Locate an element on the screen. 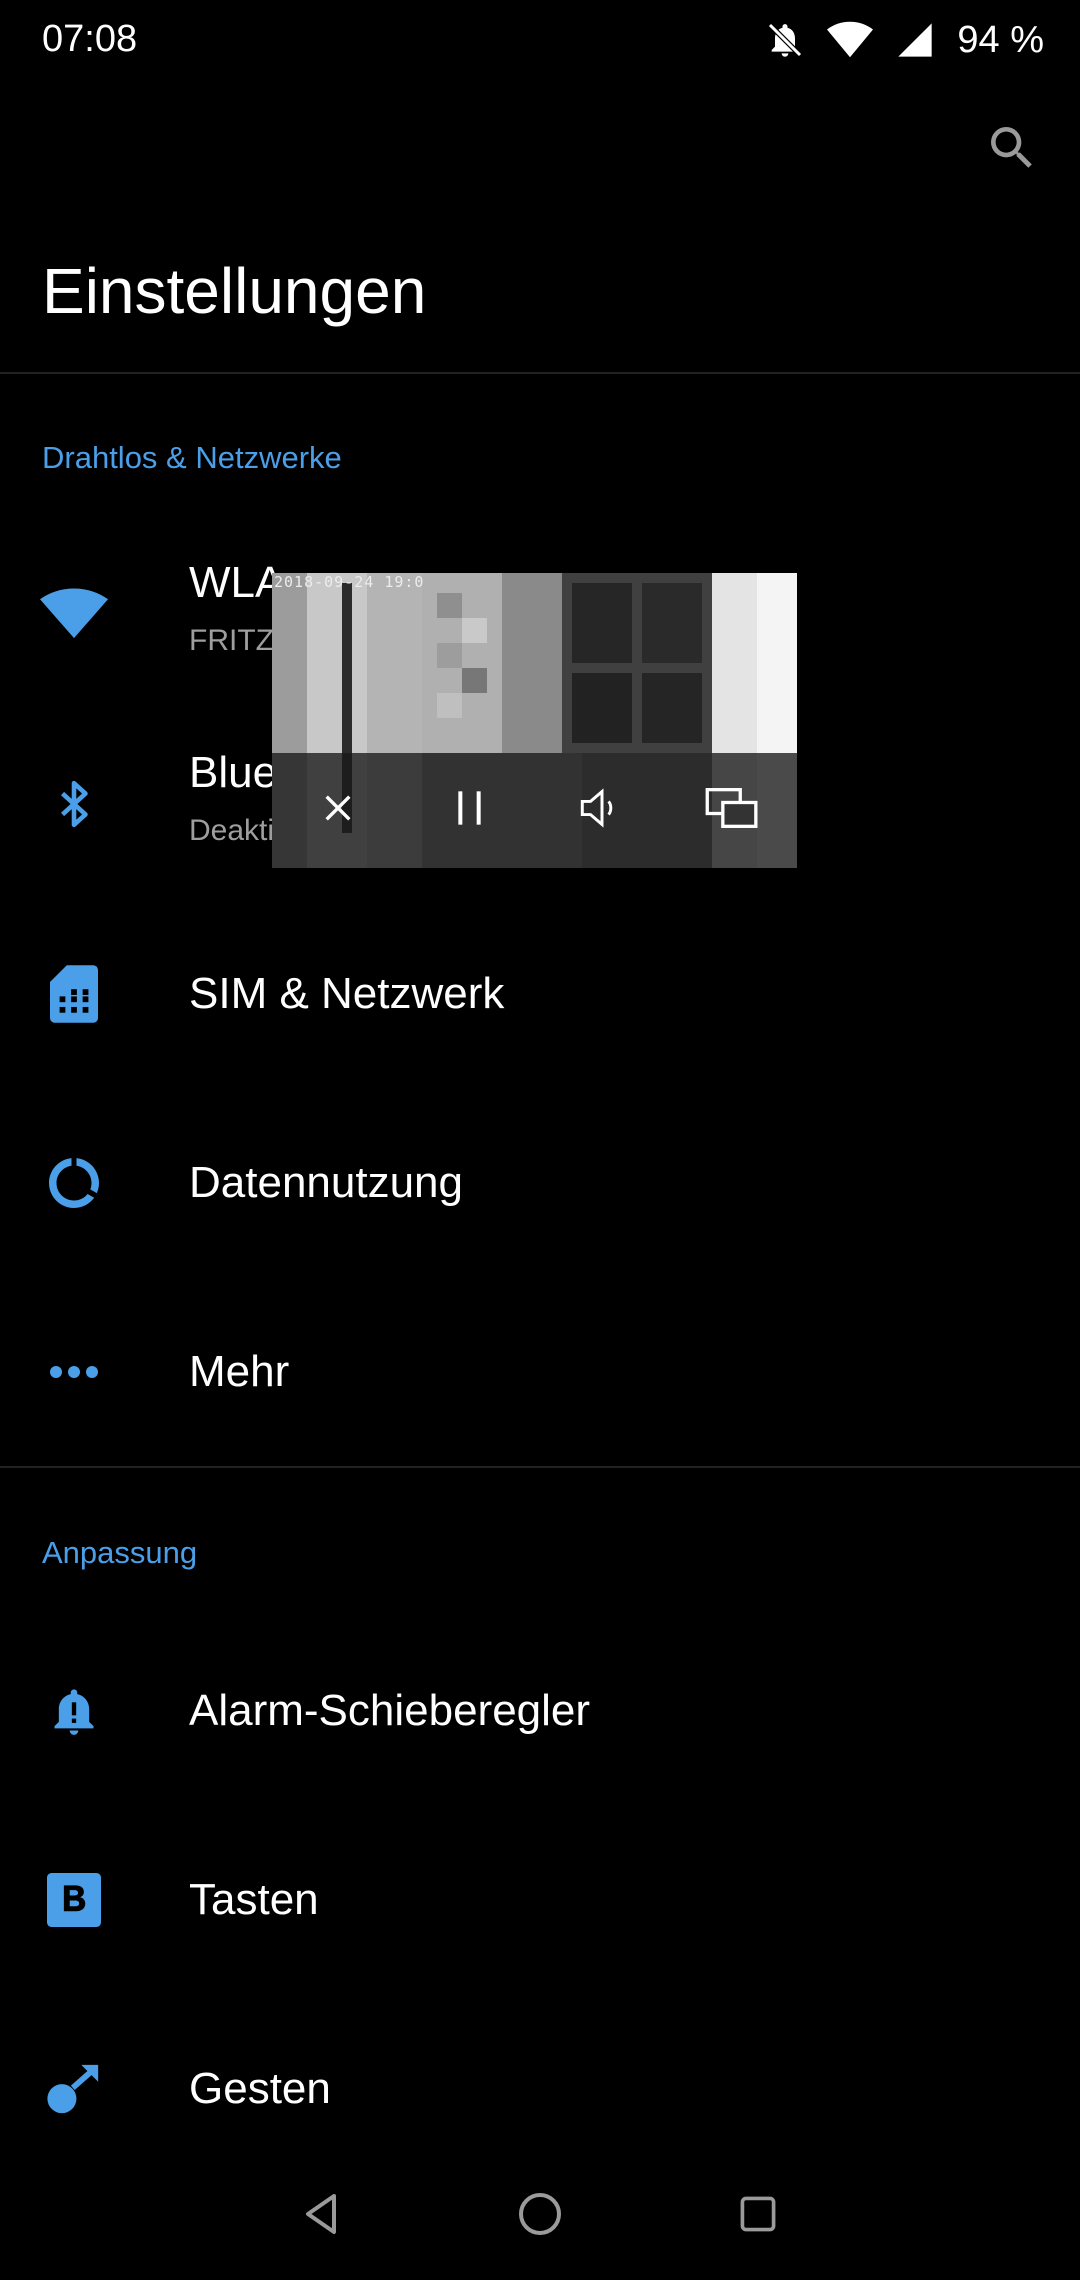 The width and height of the screenshot is (1080, 2280). status-icons: 94 % is located at coordinates (904, 40).